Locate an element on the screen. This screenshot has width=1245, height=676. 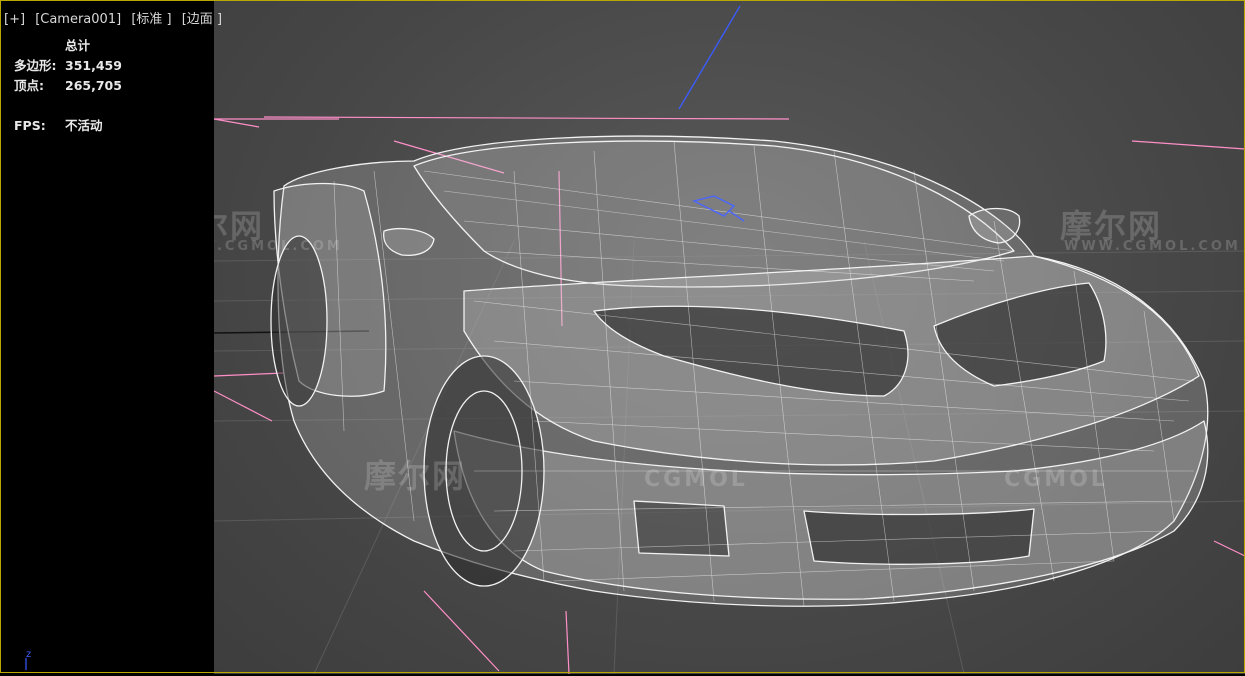
fps-value: 不活动 is located at coordinates (84, 125).